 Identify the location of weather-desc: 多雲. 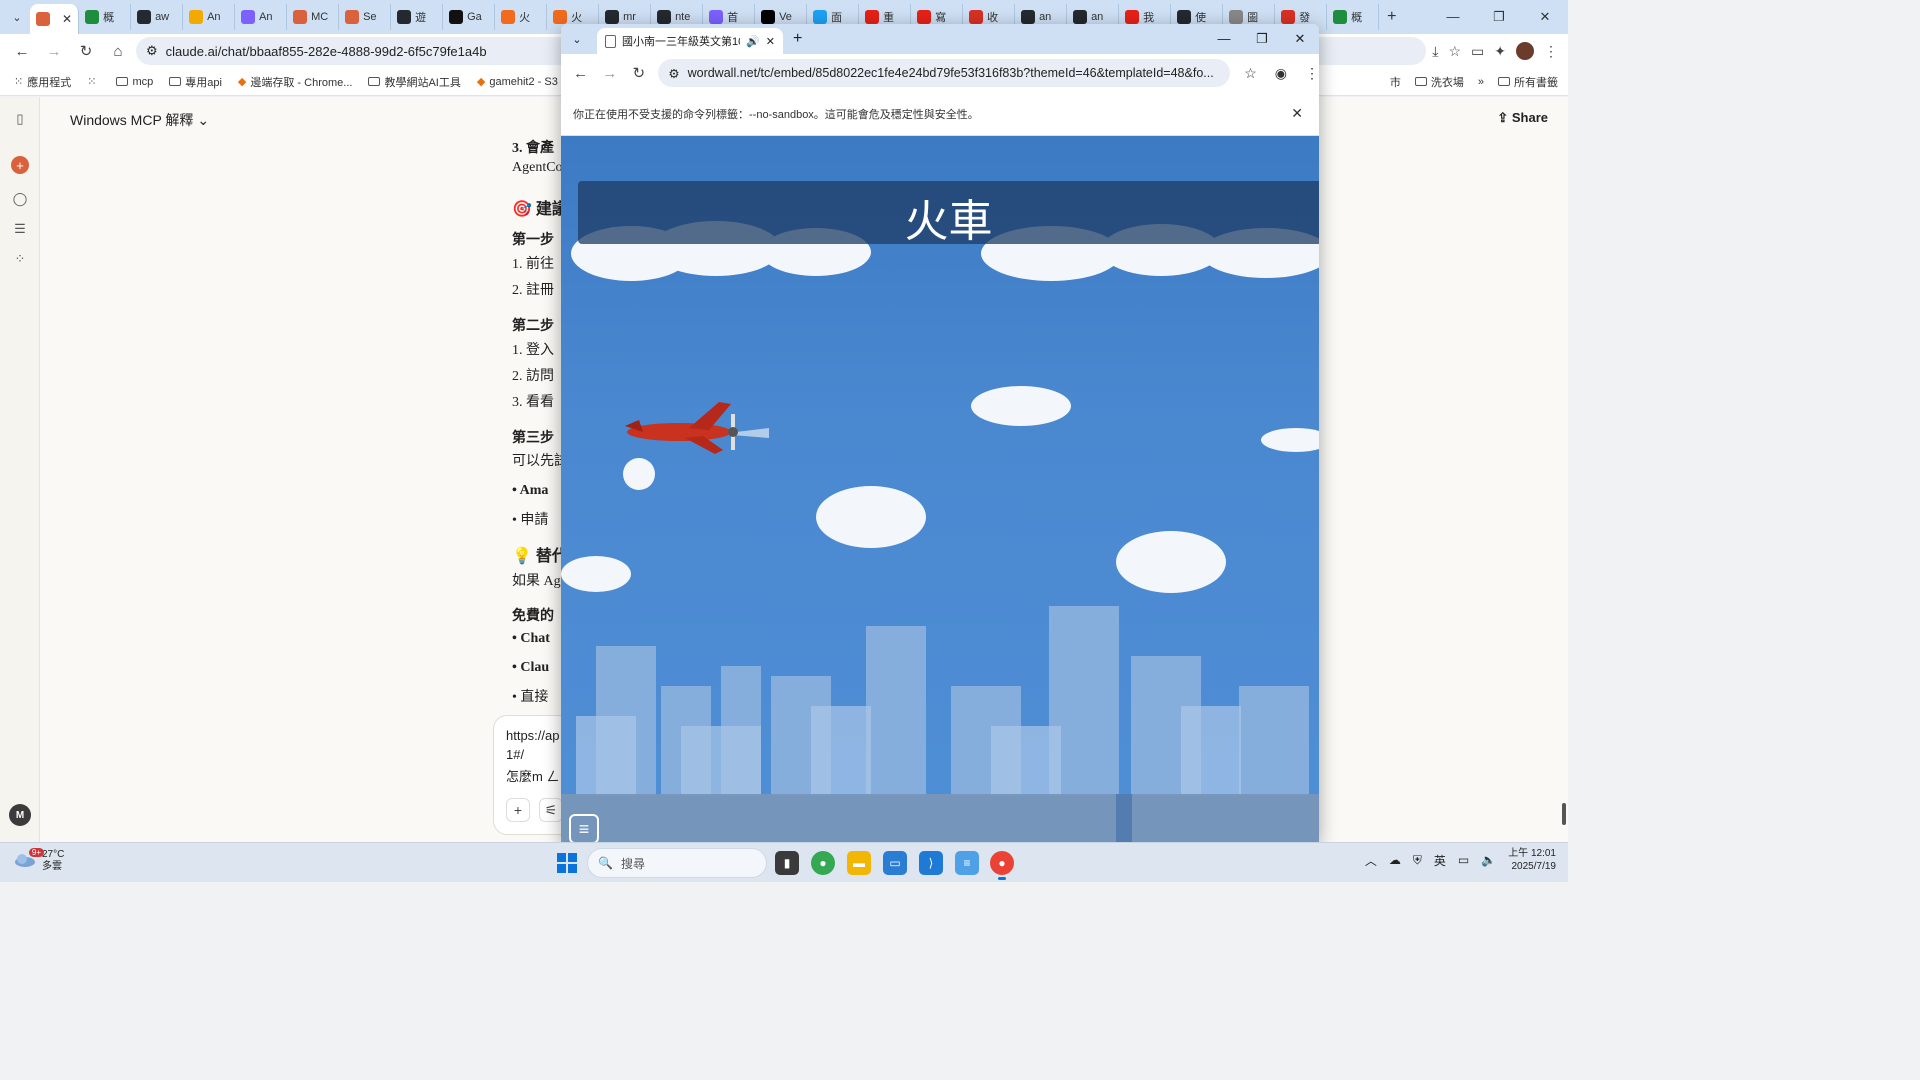
(52, 866).